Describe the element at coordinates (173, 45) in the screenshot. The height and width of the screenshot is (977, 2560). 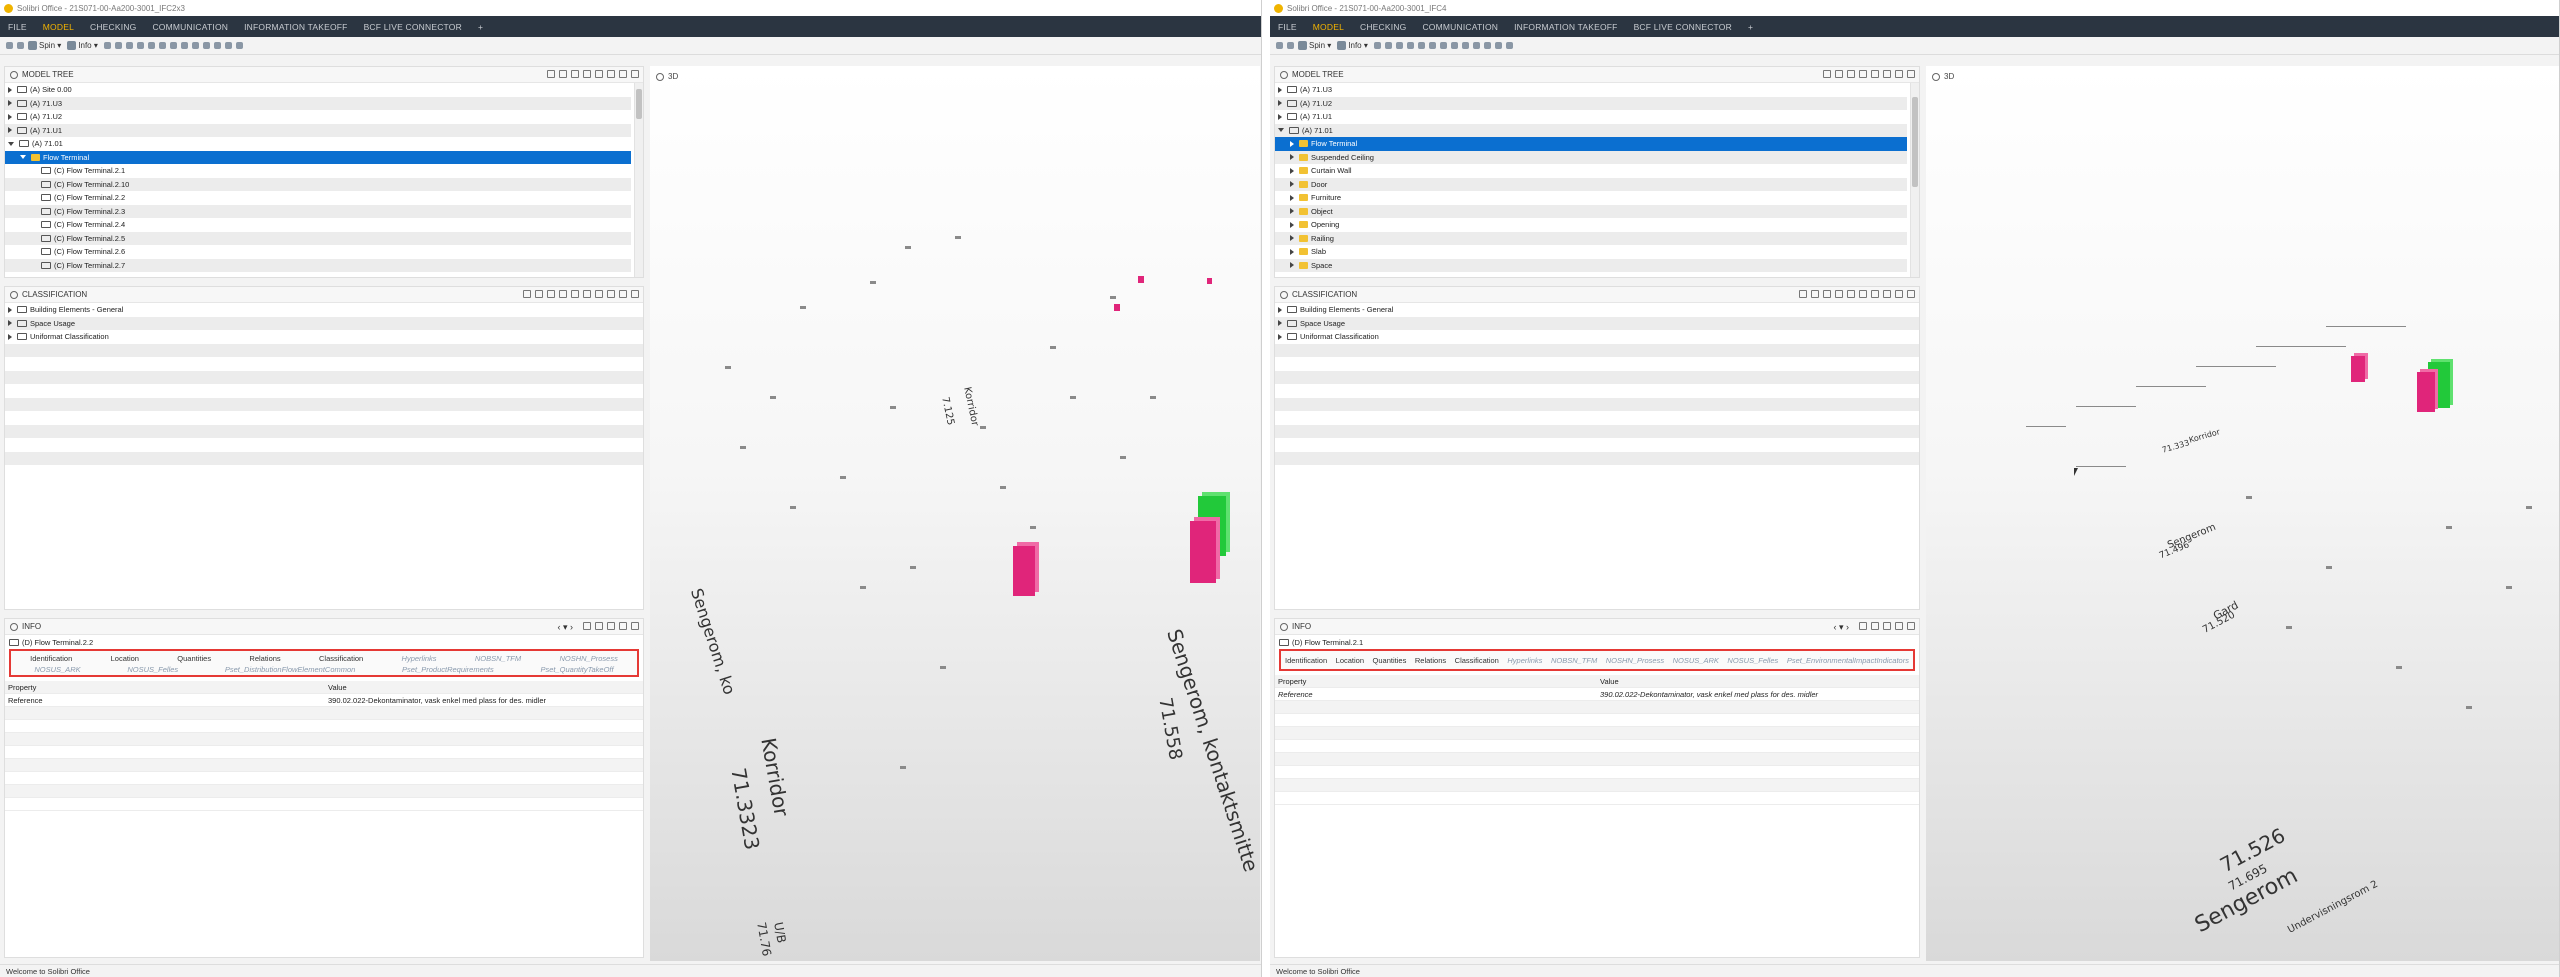
I see `zoom-in-icon` at that location.